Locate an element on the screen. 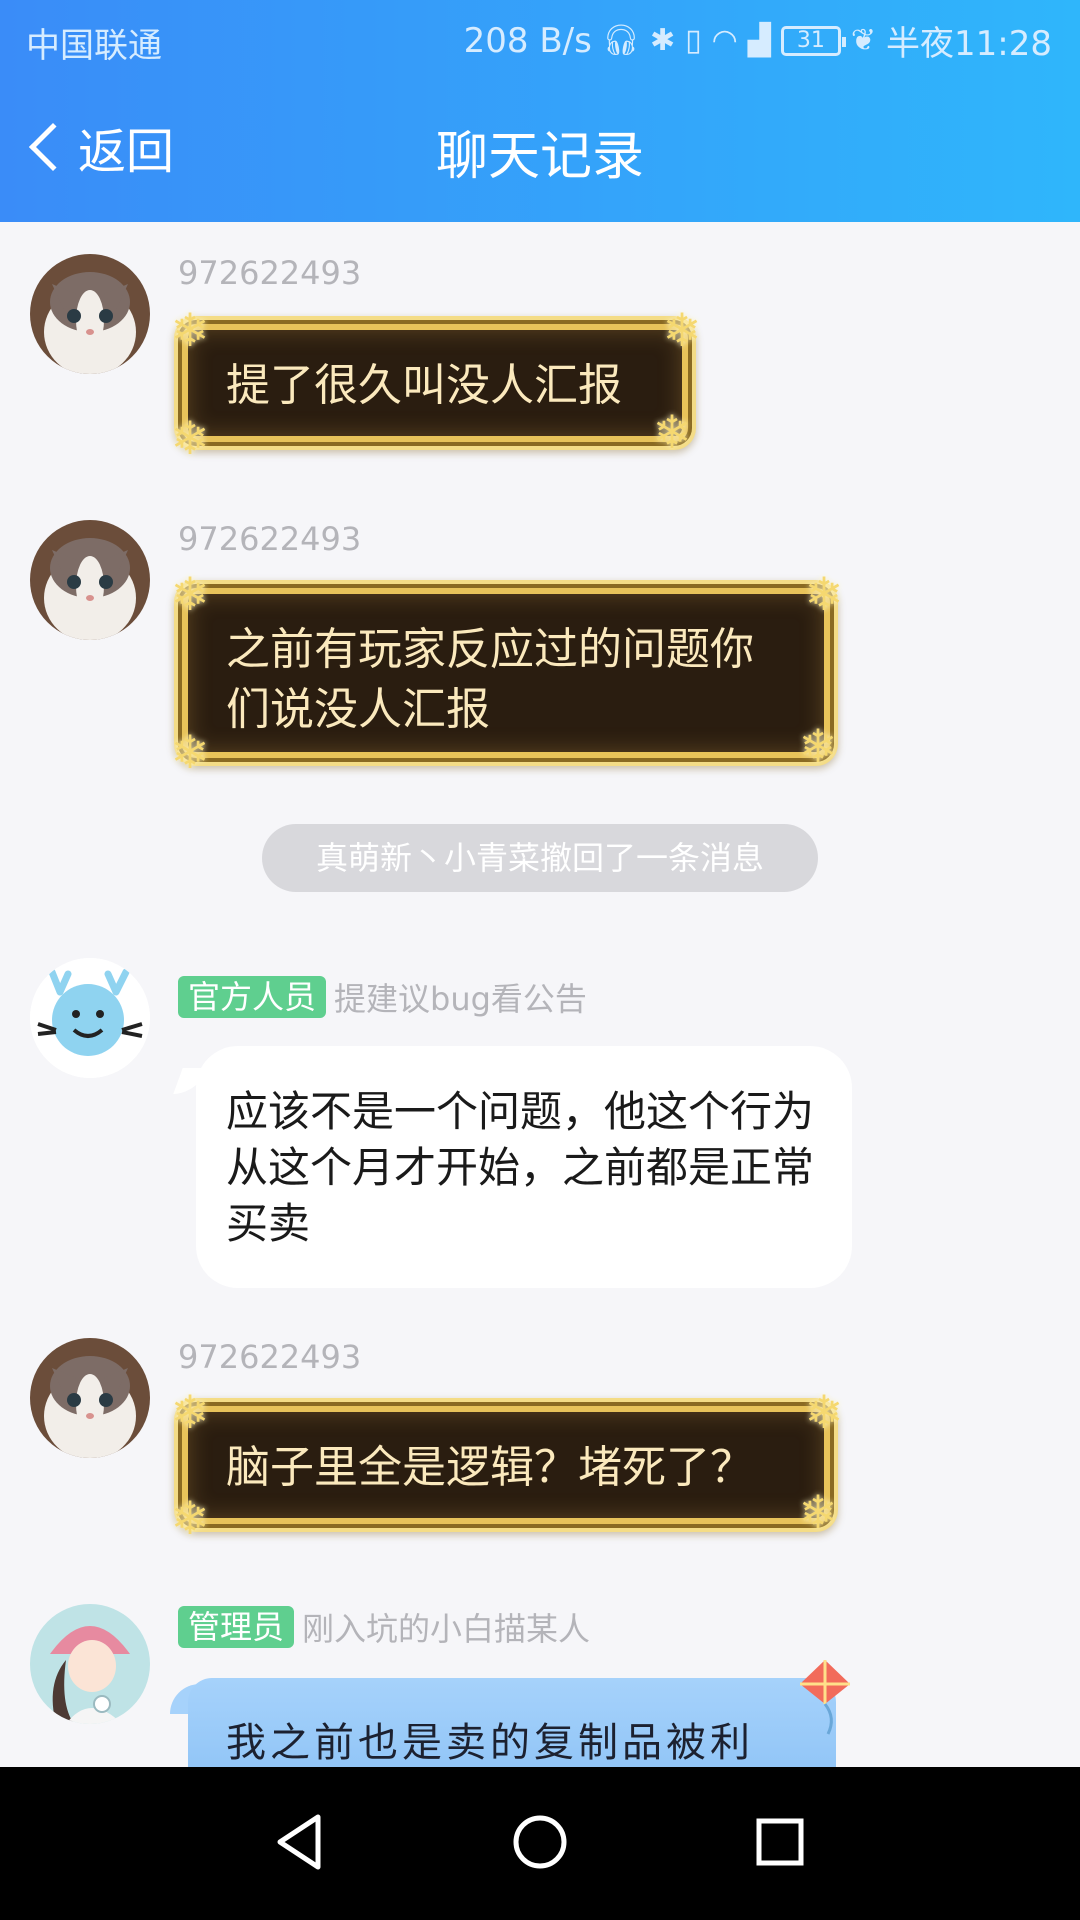  message-bubble: 应该不是一个问题，他这个行为从这个月才开始，之前都是正常买卖 is located at coordinates (524, 1167).